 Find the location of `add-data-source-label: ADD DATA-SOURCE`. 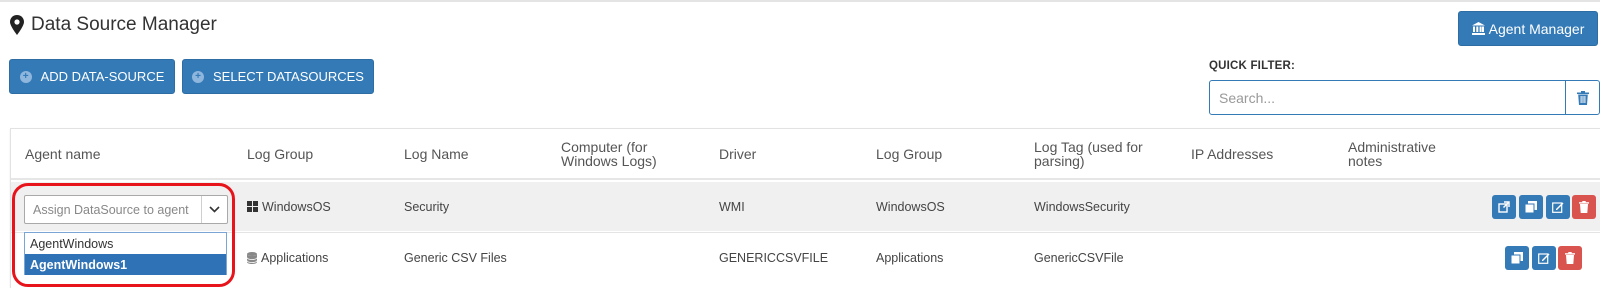

add-data-source-label: ADD DATA-SOURCE is located at coordinates (102, 76).